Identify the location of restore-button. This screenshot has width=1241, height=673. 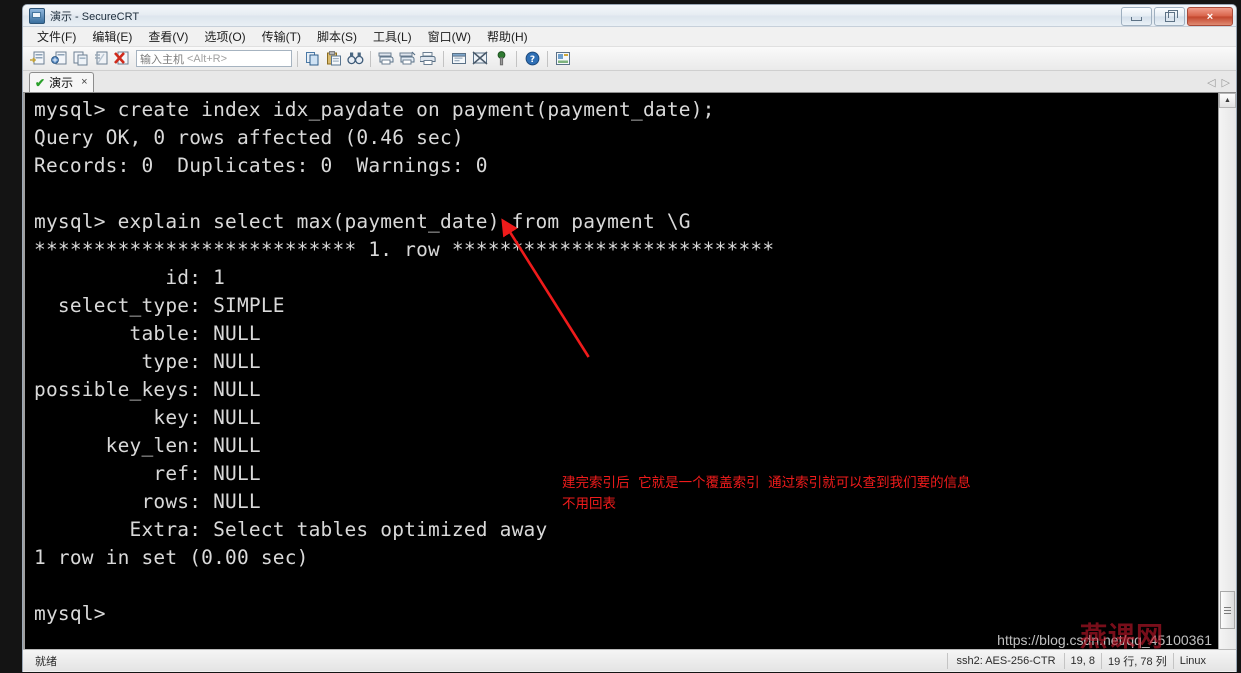
(1169, 16).